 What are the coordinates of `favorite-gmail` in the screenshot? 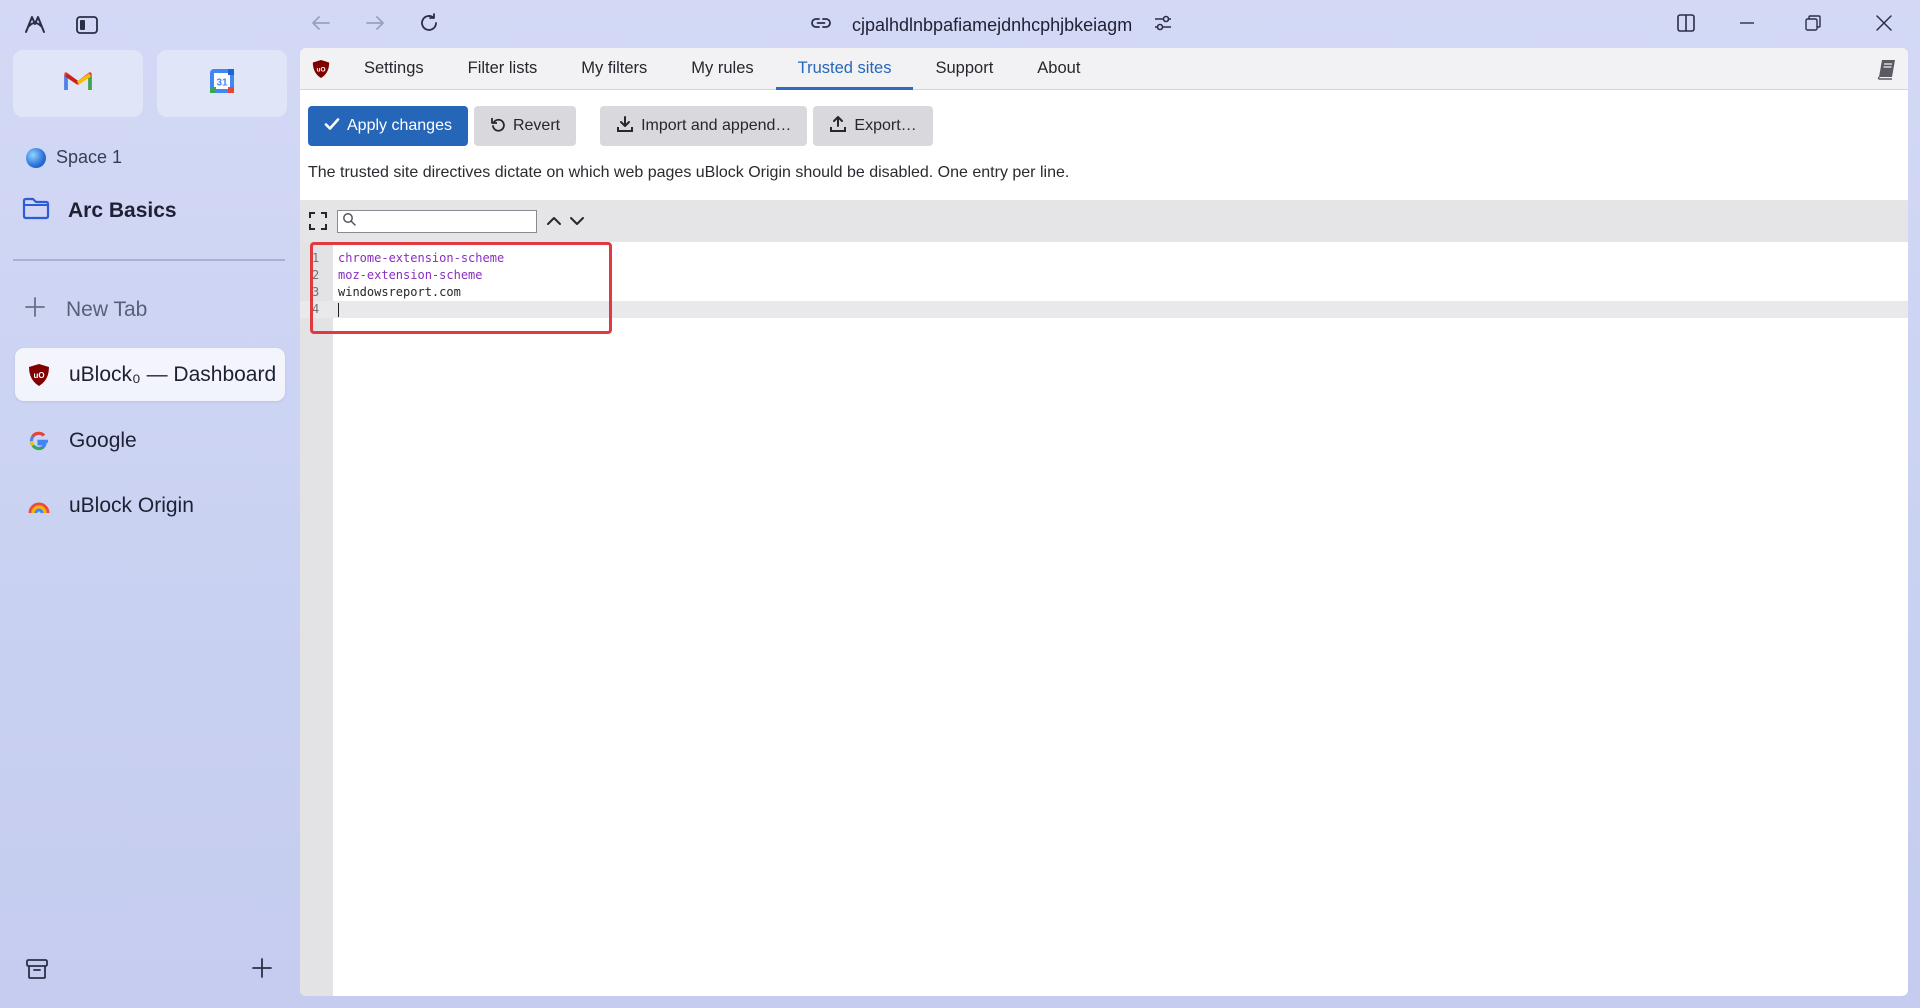 It's located at (78, 83).